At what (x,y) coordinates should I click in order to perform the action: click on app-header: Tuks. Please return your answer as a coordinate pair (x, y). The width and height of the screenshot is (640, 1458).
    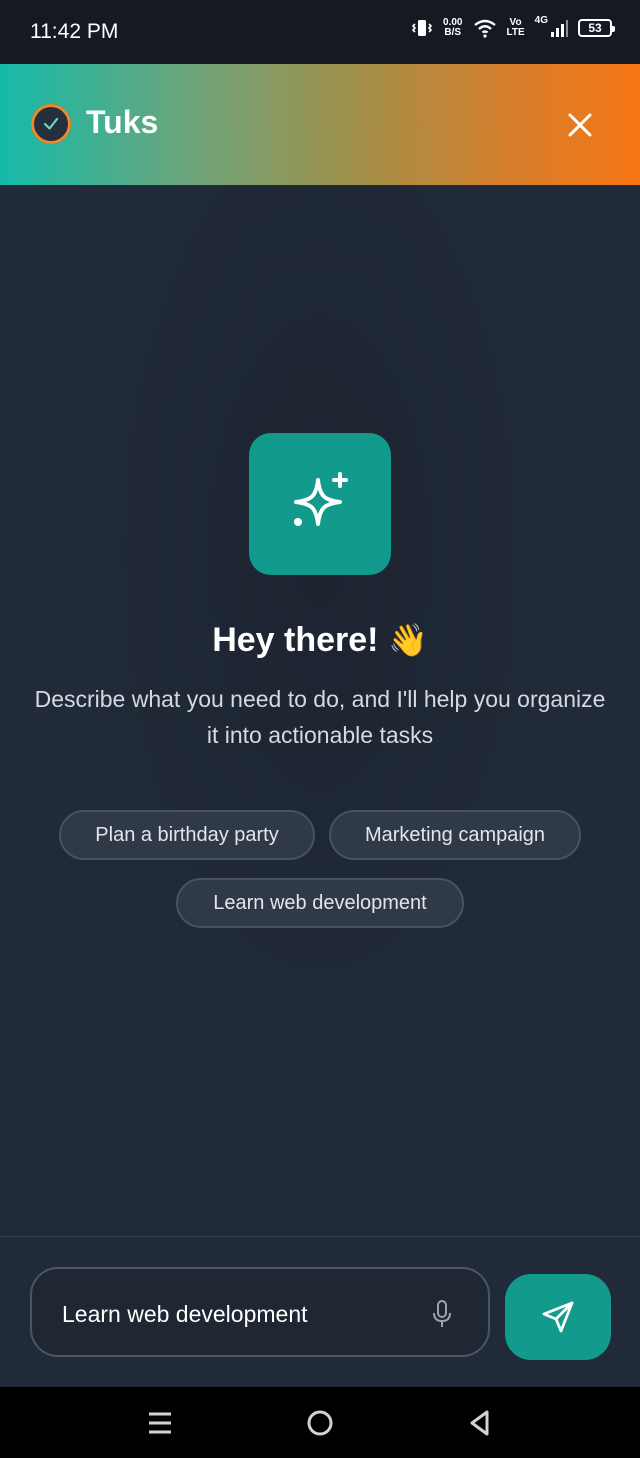
    Looking at the image, I should click on (320, 124).